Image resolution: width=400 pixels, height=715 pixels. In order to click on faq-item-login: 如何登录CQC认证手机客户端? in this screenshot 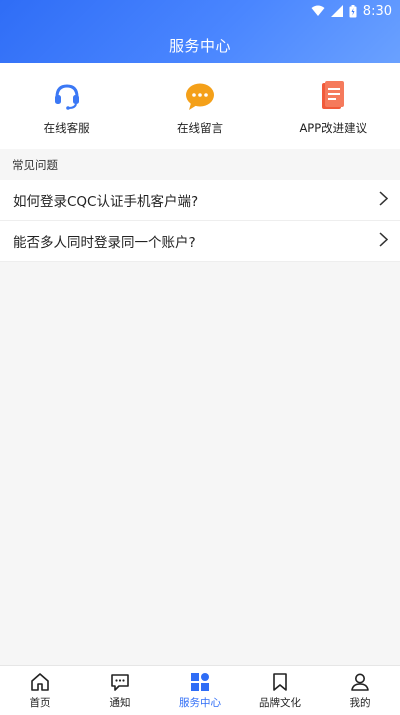, I will do `click(200, 200)`.